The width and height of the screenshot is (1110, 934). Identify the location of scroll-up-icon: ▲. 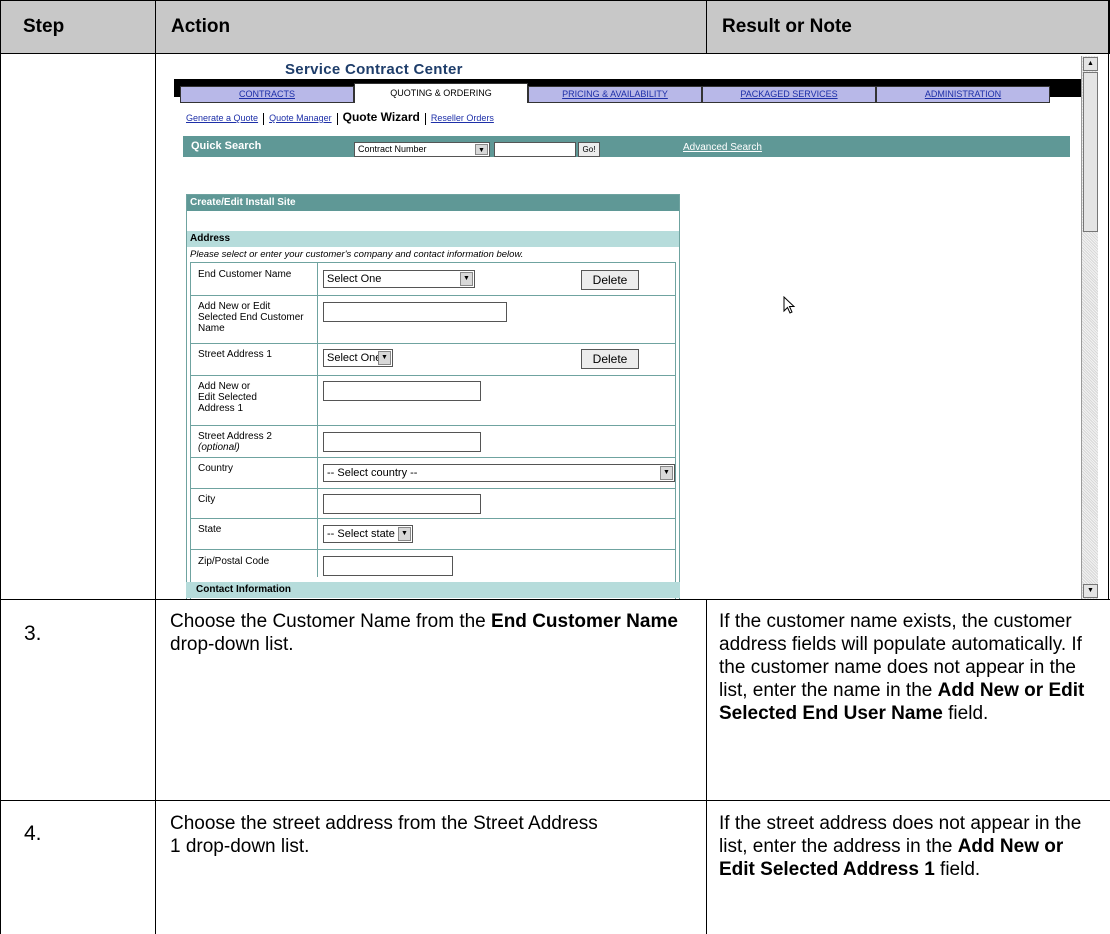
(1090, 64).